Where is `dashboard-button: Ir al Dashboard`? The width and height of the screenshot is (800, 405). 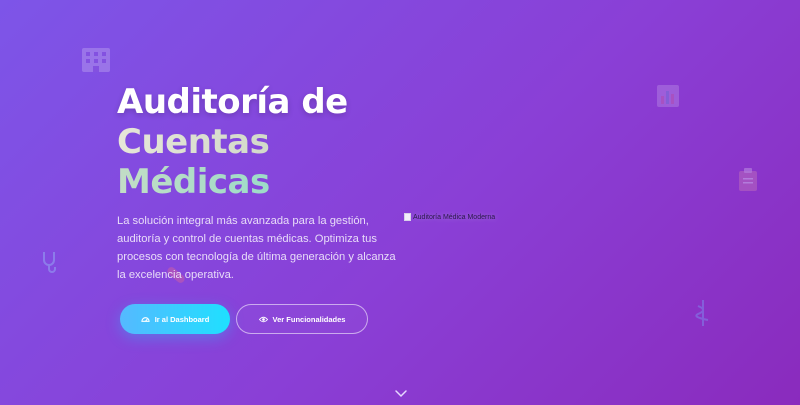
dashboard-button: Ir al Dashboard is located at coordinates (175, 319).